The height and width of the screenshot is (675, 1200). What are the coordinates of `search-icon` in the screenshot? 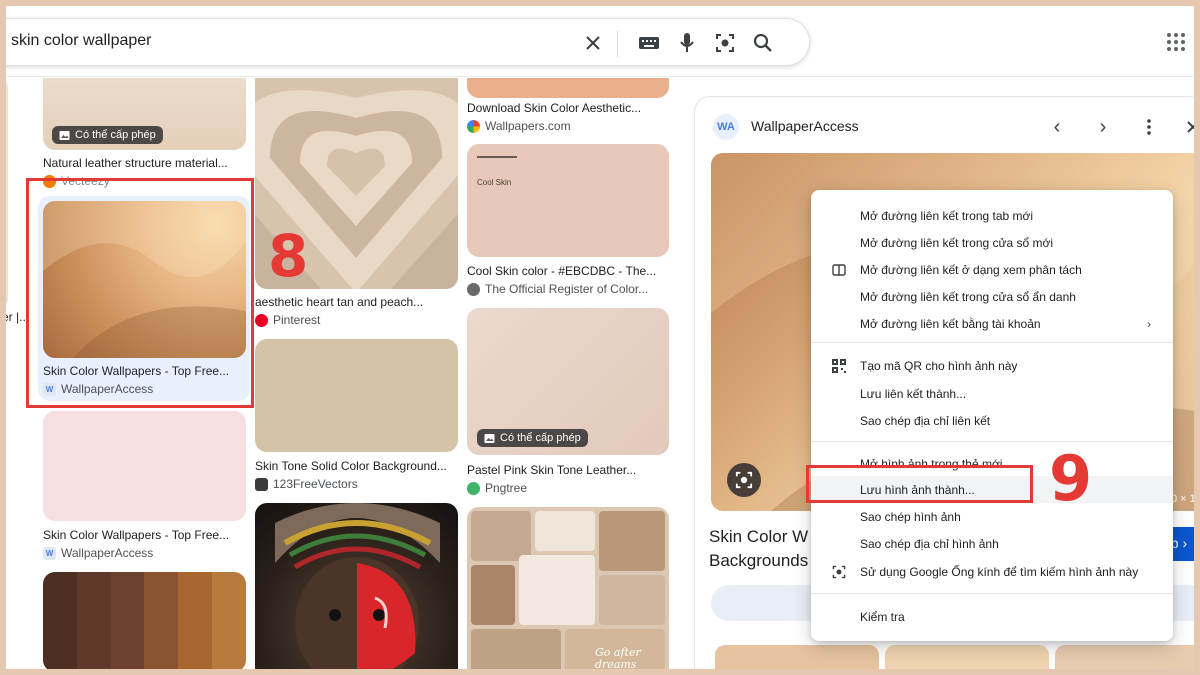 It's located at (763, 43).